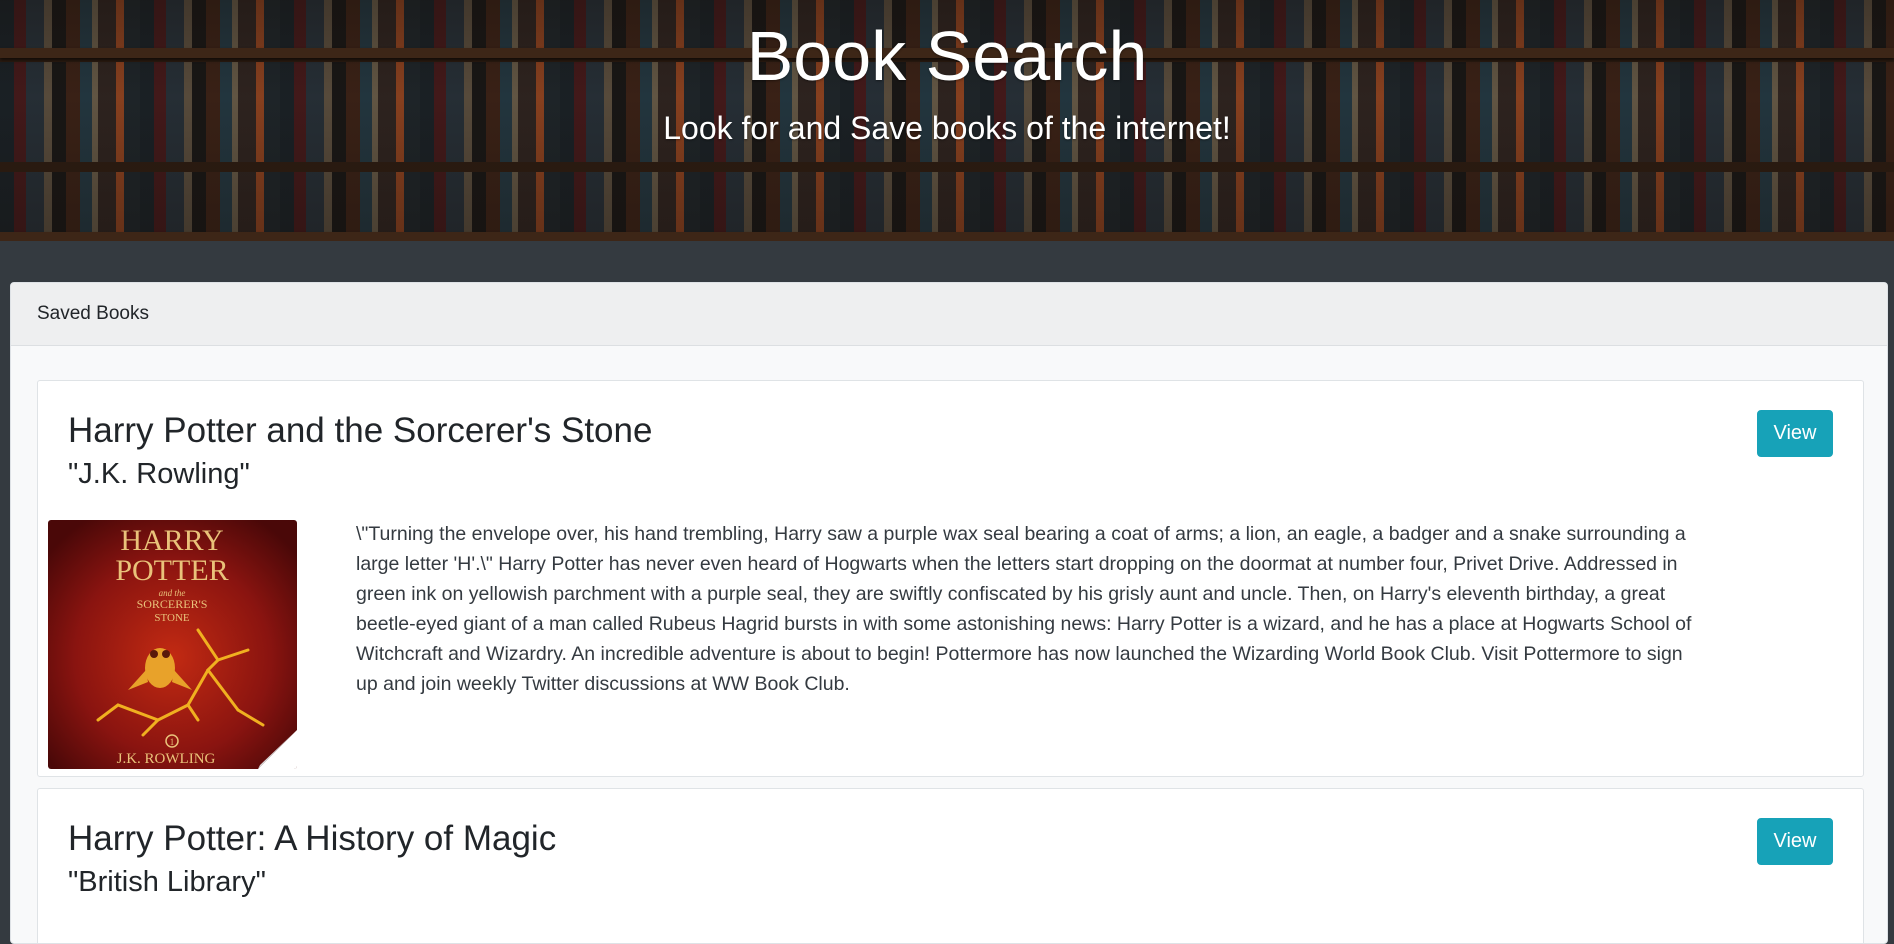 This screenshot has width=1894, height=944. Describe the element at coordinates (172, 618) in the screenshot. I see `cover-text: STONE` at that location.